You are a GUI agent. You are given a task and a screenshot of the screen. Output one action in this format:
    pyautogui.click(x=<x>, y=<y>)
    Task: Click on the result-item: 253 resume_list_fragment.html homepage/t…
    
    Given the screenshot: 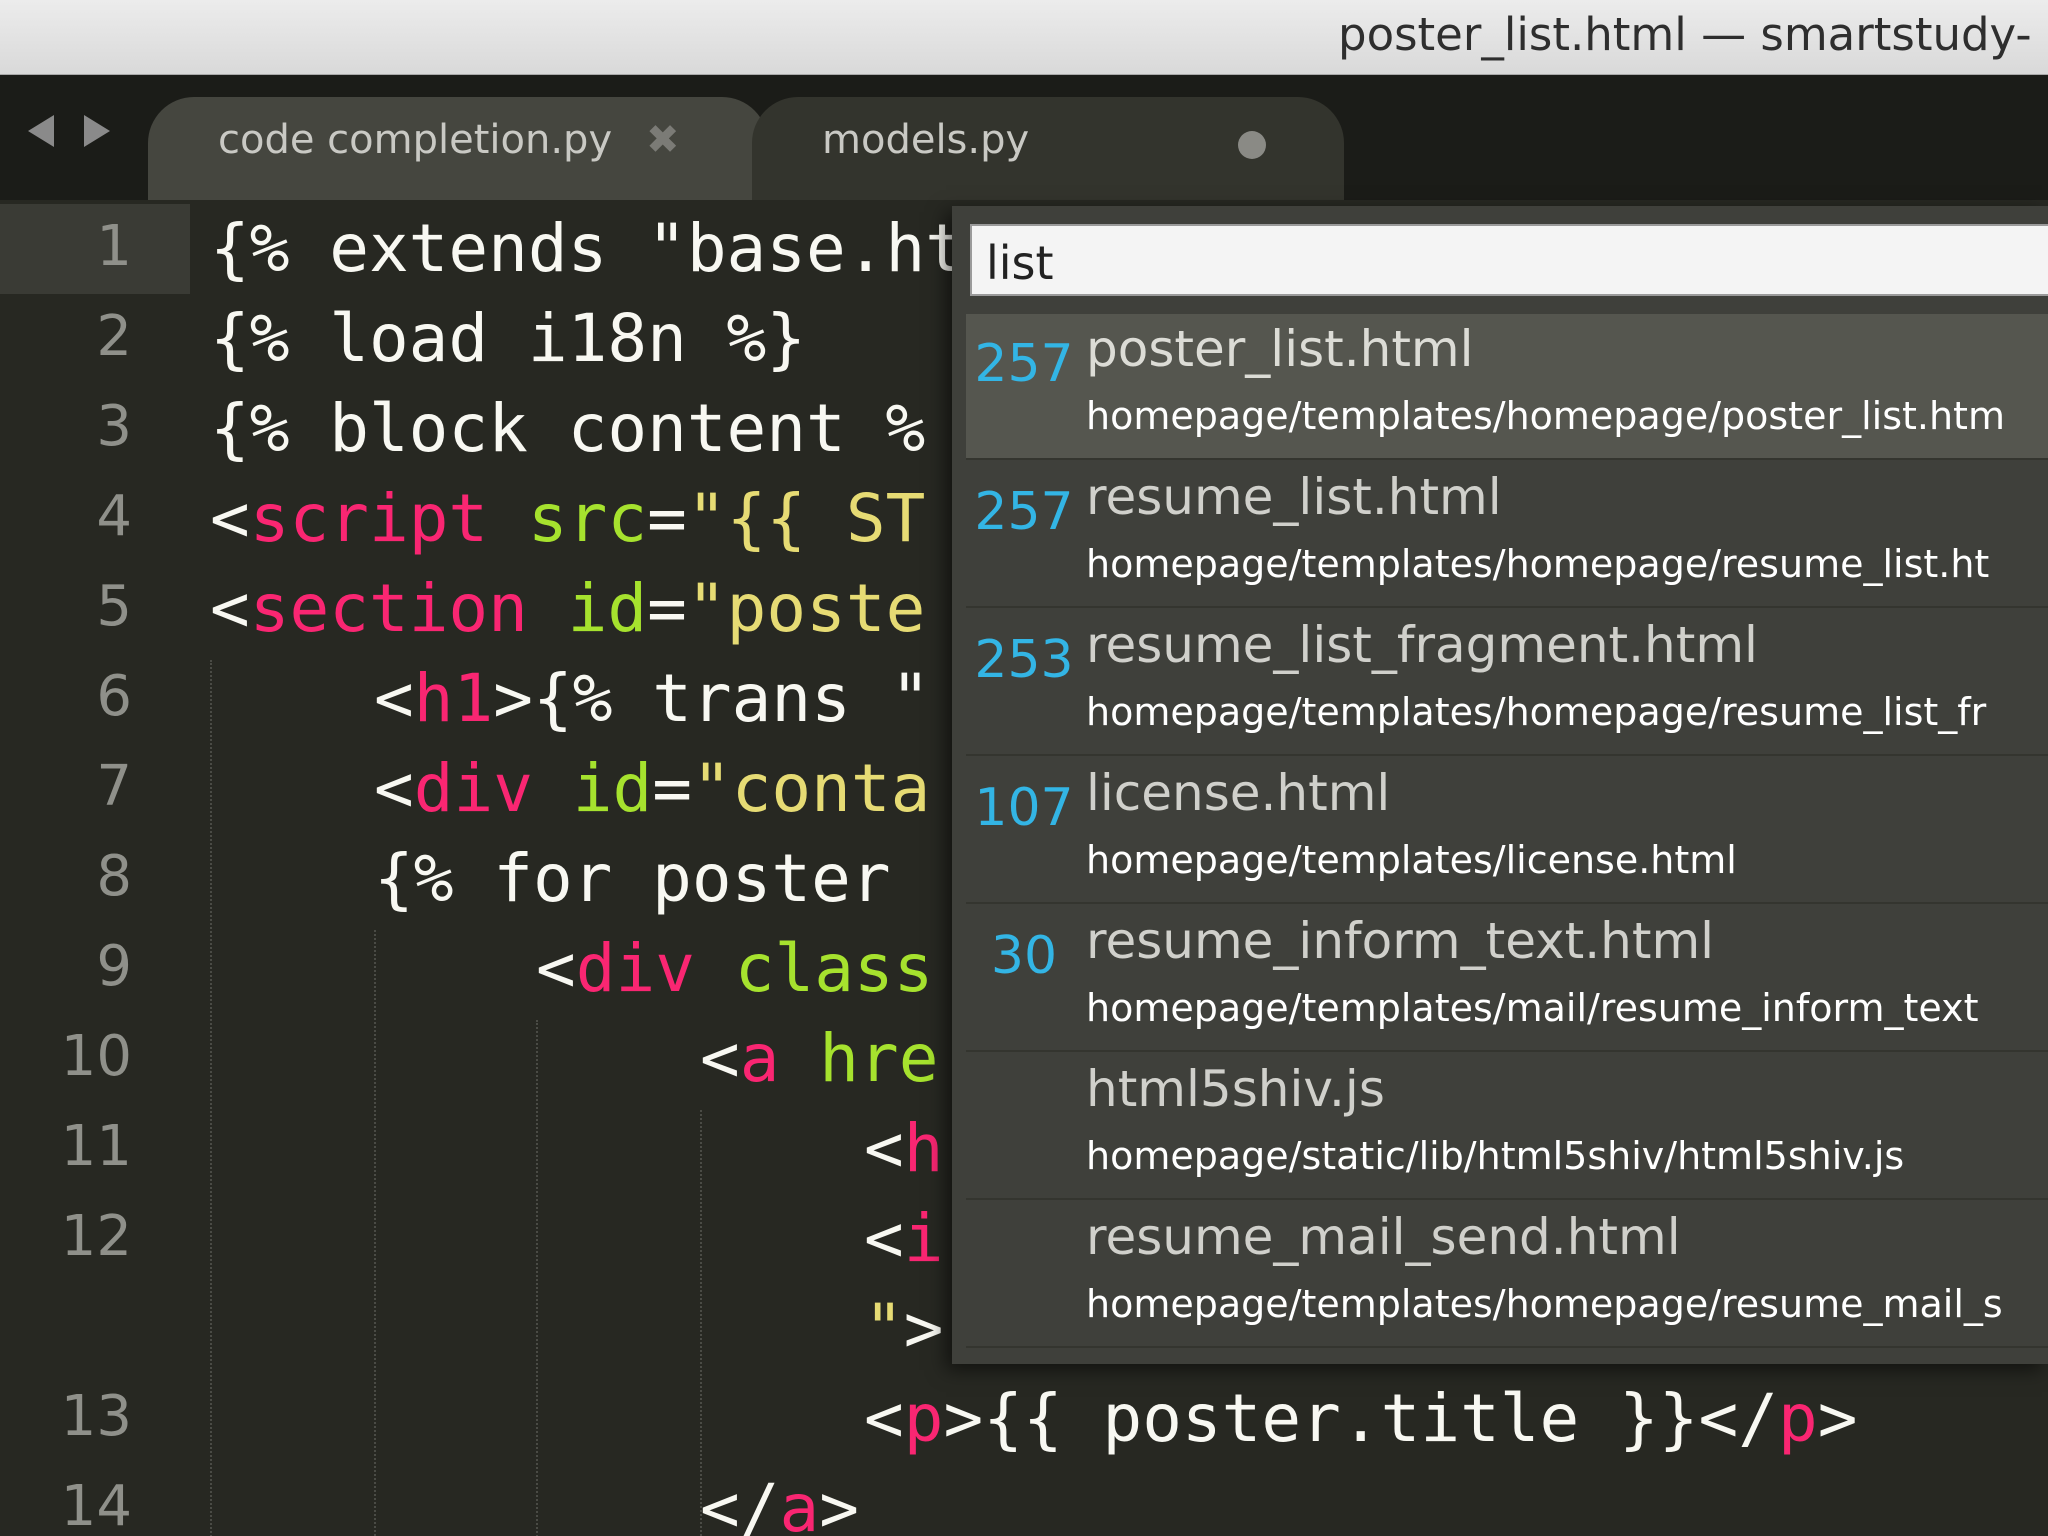 What is the action you would take?
    pyautogui.click(x=1507, y=683)
    